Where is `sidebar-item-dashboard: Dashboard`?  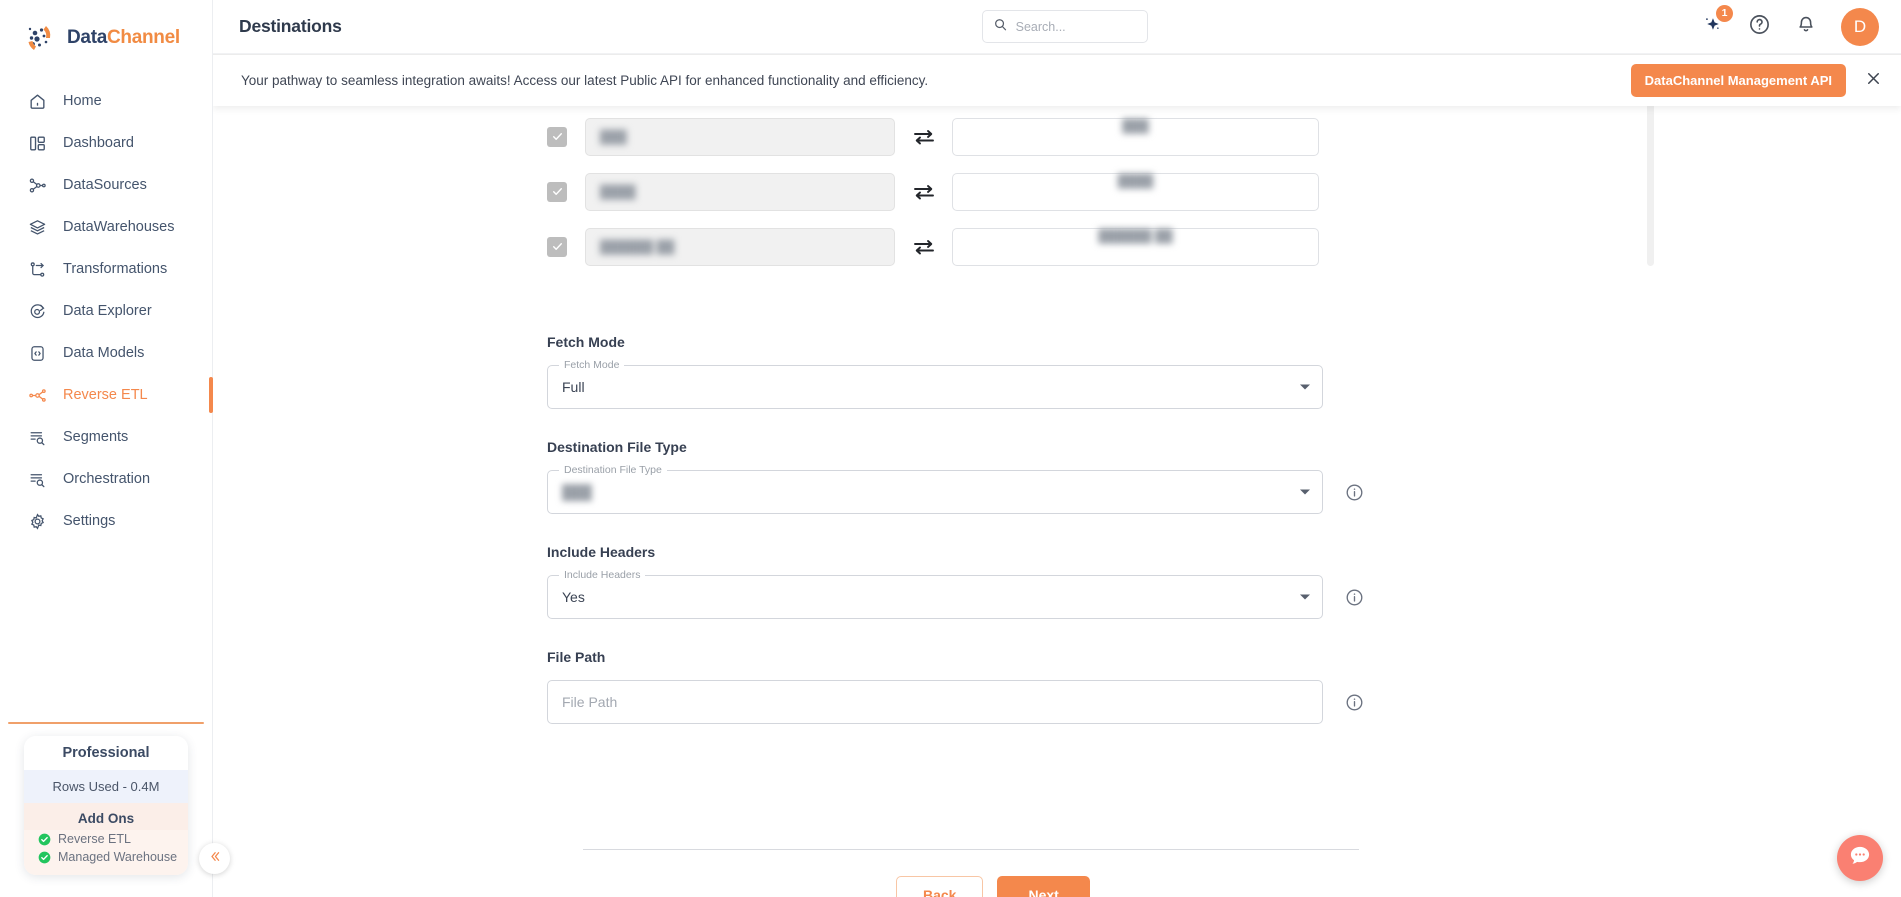 sidebar-item-dashboard: Dashboard is located at coordinates (106, 143).